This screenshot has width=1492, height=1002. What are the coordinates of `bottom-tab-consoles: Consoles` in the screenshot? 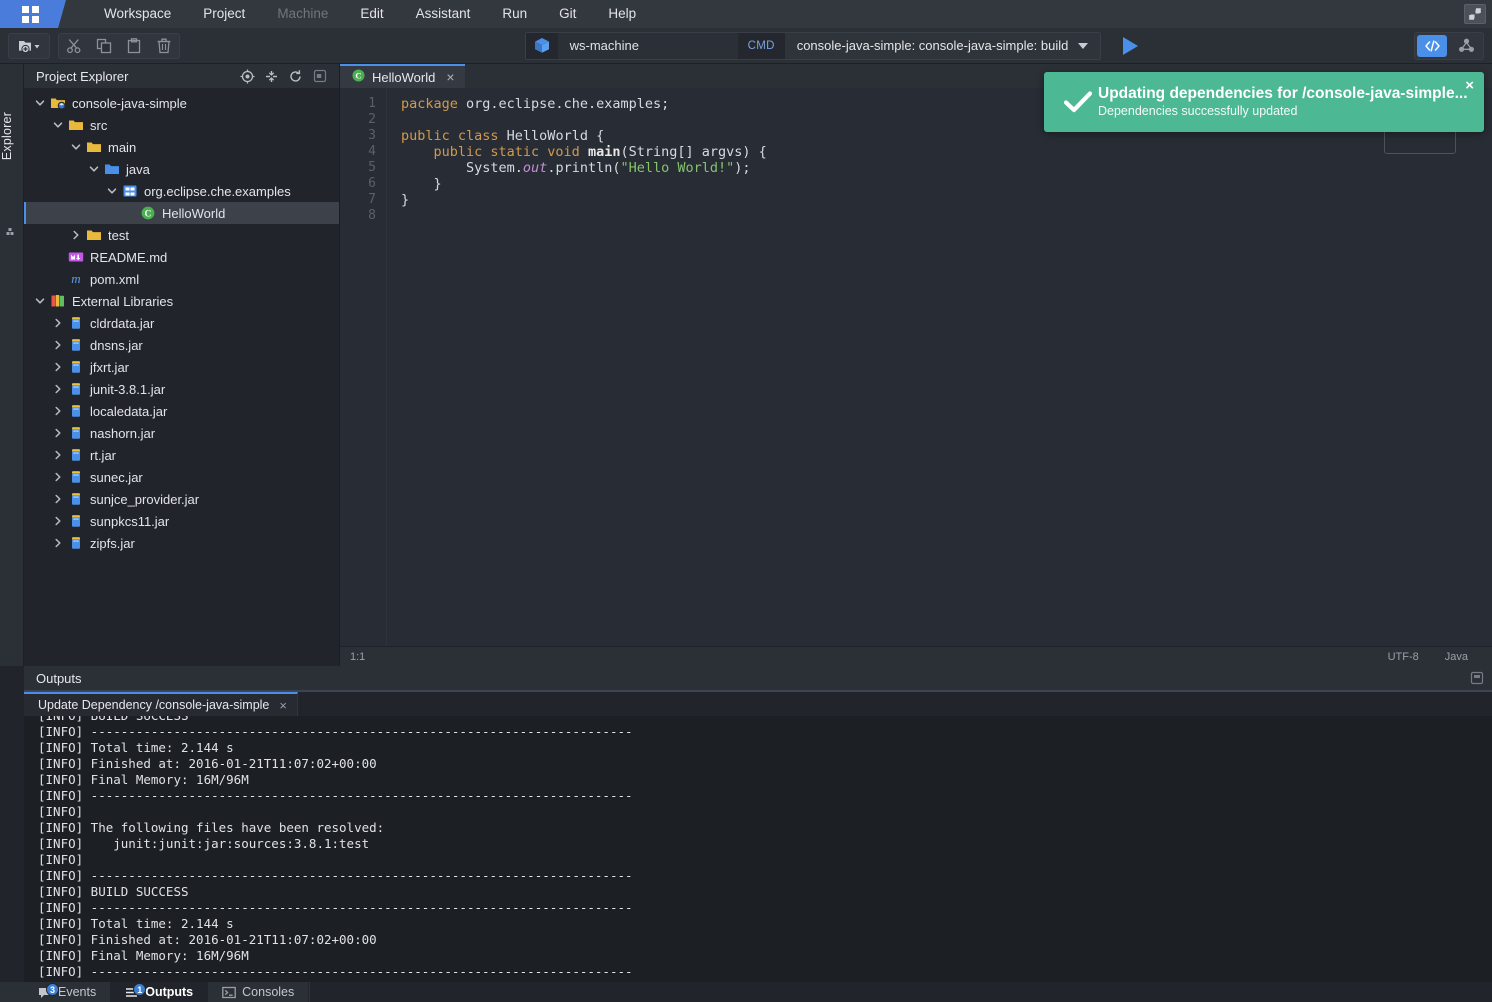 It's located at (259, 992).